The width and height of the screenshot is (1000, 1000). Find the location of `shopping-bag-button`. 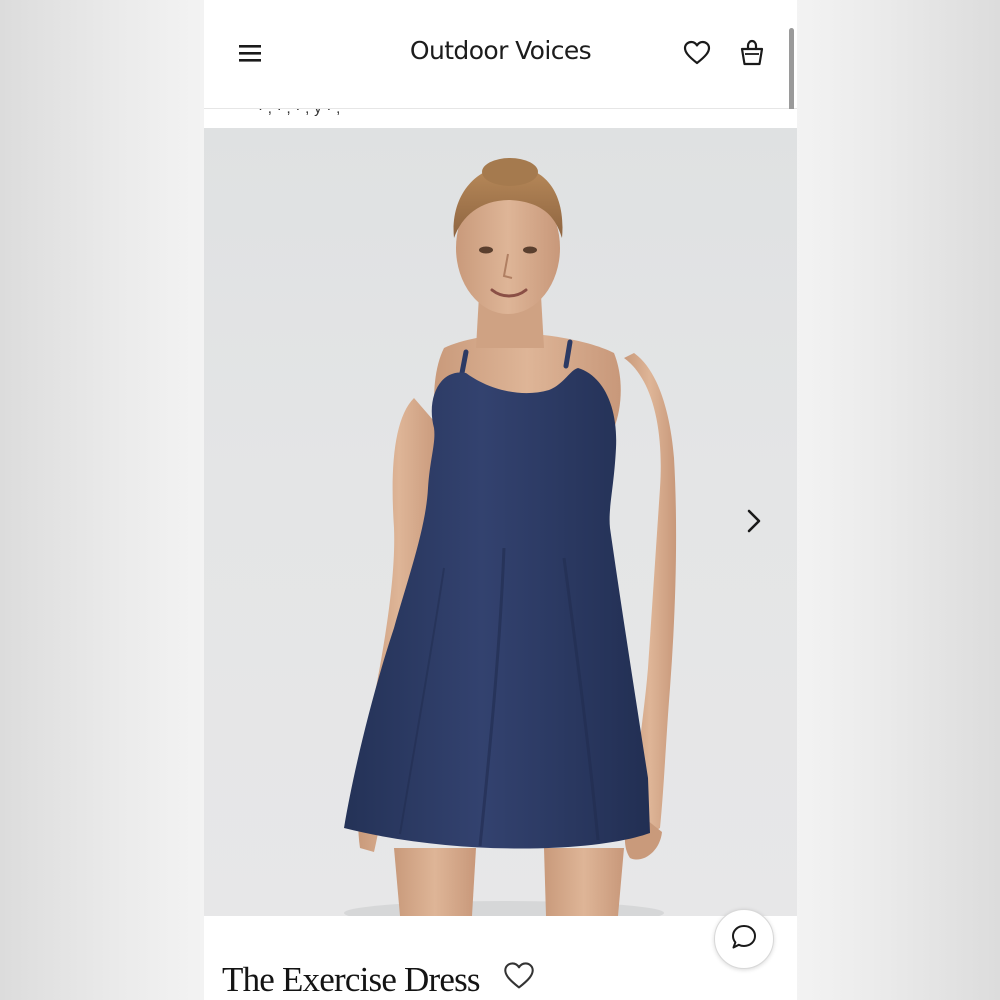

shopping-bag-button is located at coordinates (752, 55).